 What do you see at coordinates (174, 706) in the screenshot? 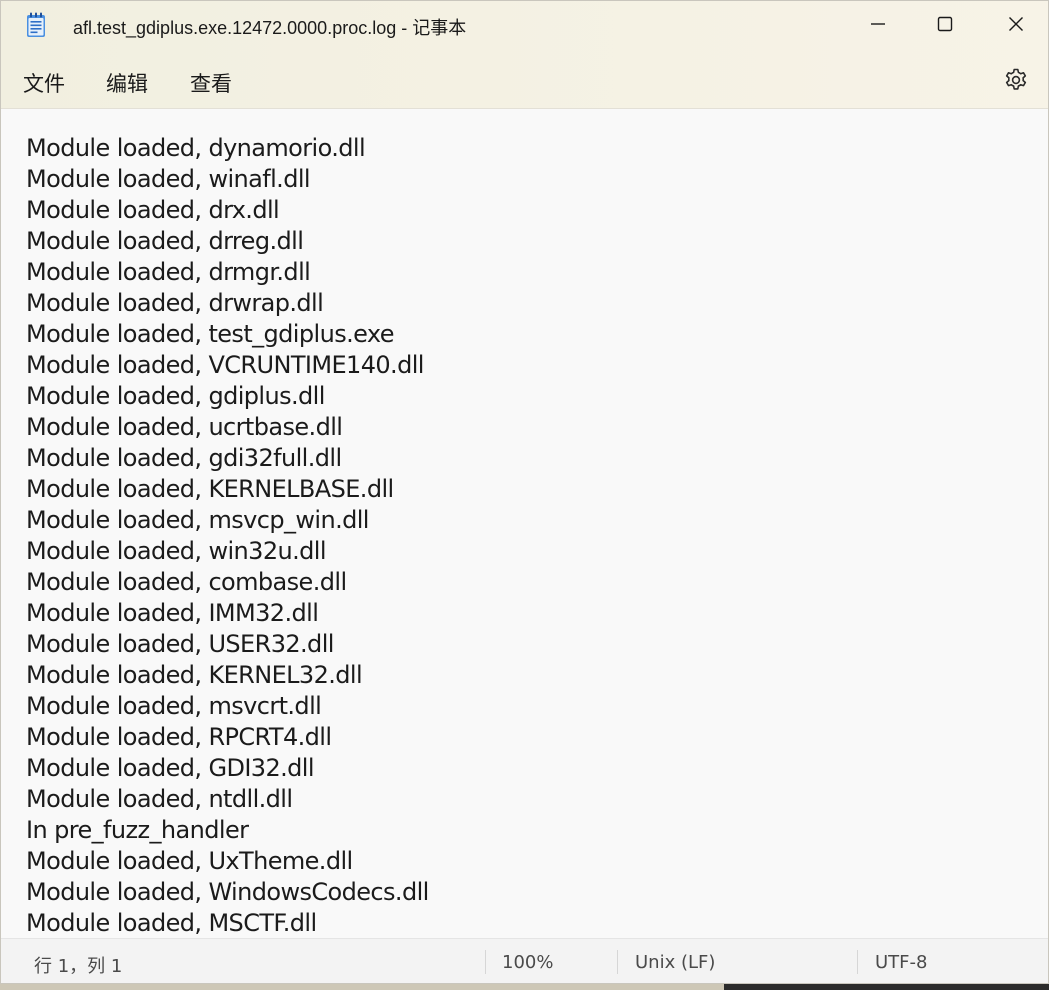
I see `text-line: Module loaded, msvcrt.dll` at bounding box center [174, 706].